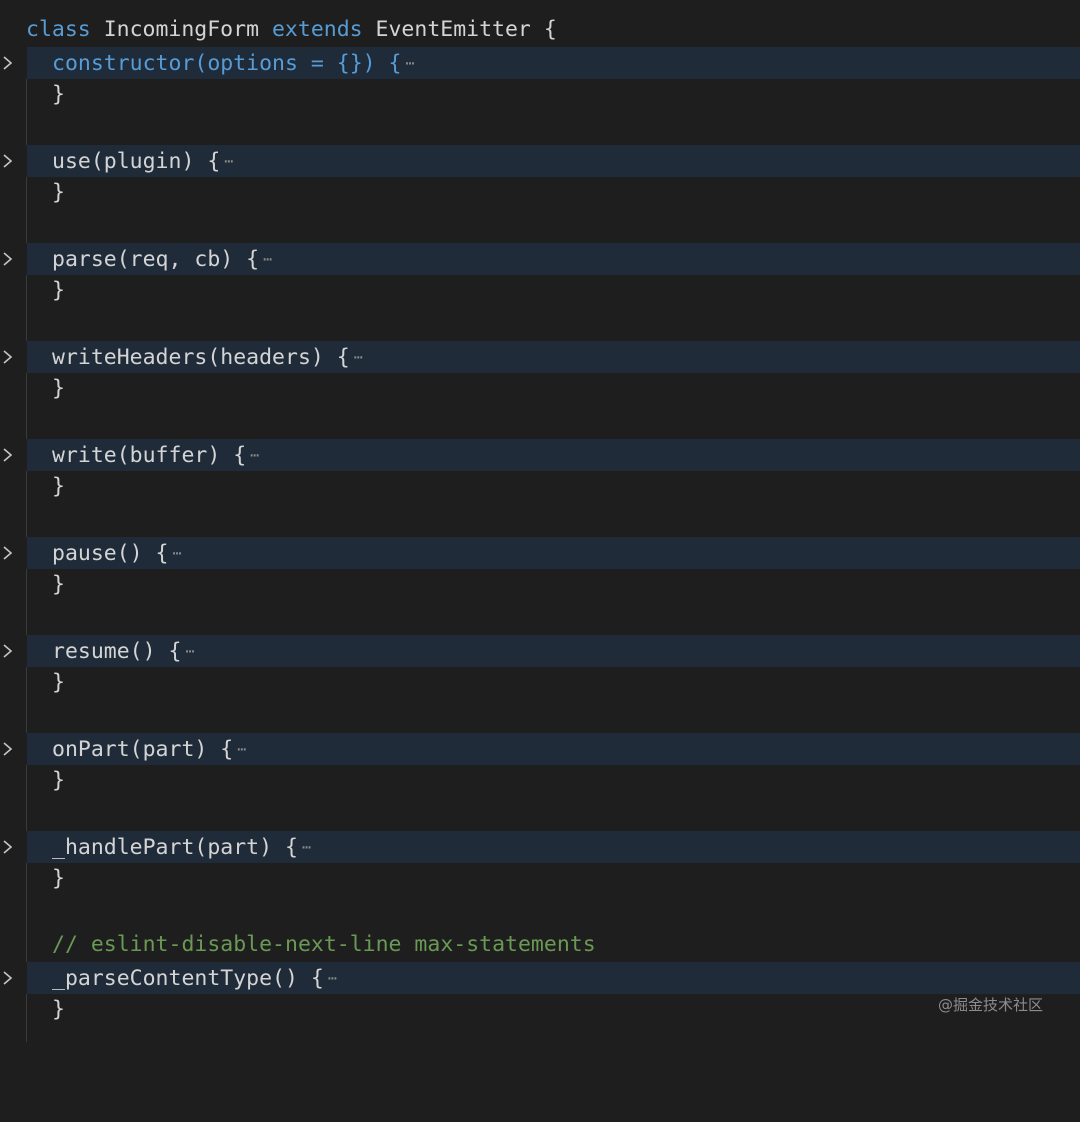 The image size is (1080, 1122). What do you see at coordinates (181, 29) in the screenshot?
I see `class-name: IncomingForm` at bounding box center [181, 29].